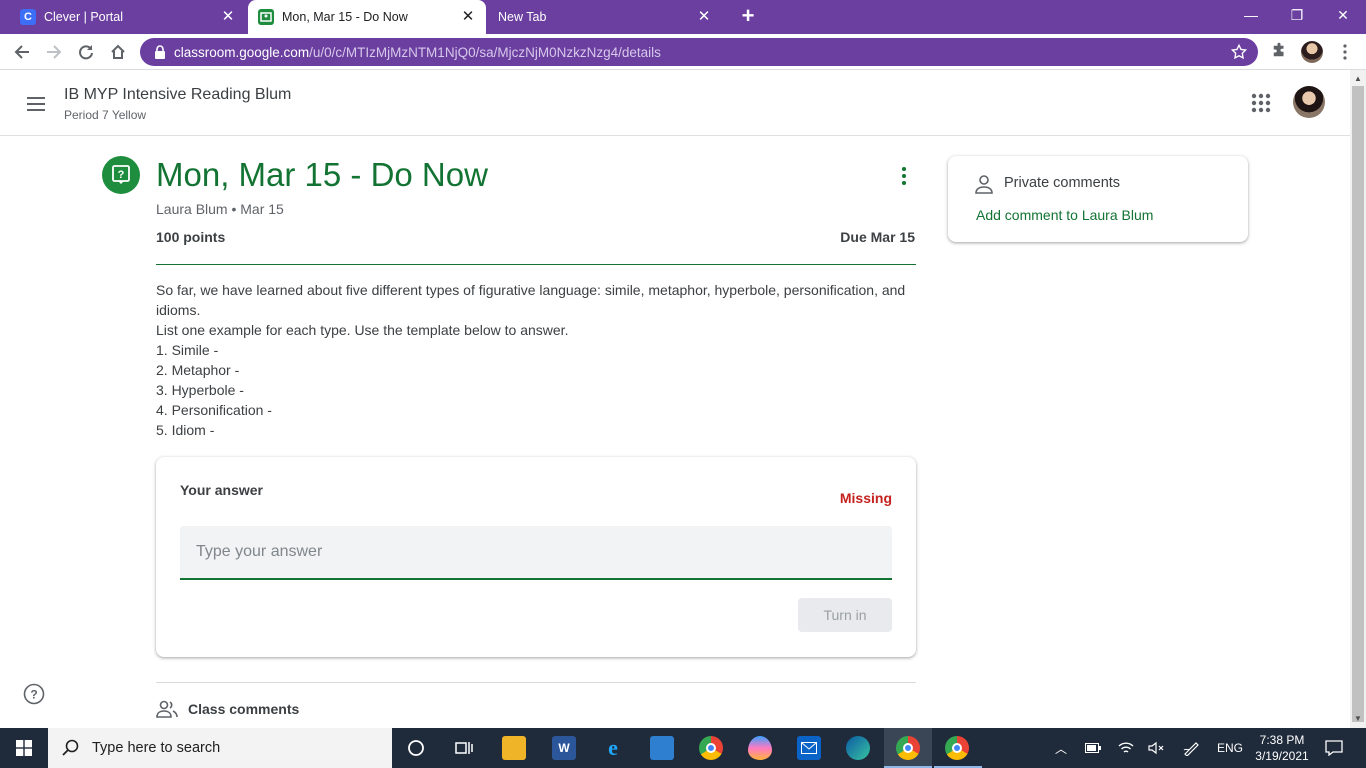 The width and height of the screenshot is (1366, 768). What do you see at coordinates (845, 615) in the screenshot?
I see `turn-in-button: Turn in` at bounding box center [845, 615].